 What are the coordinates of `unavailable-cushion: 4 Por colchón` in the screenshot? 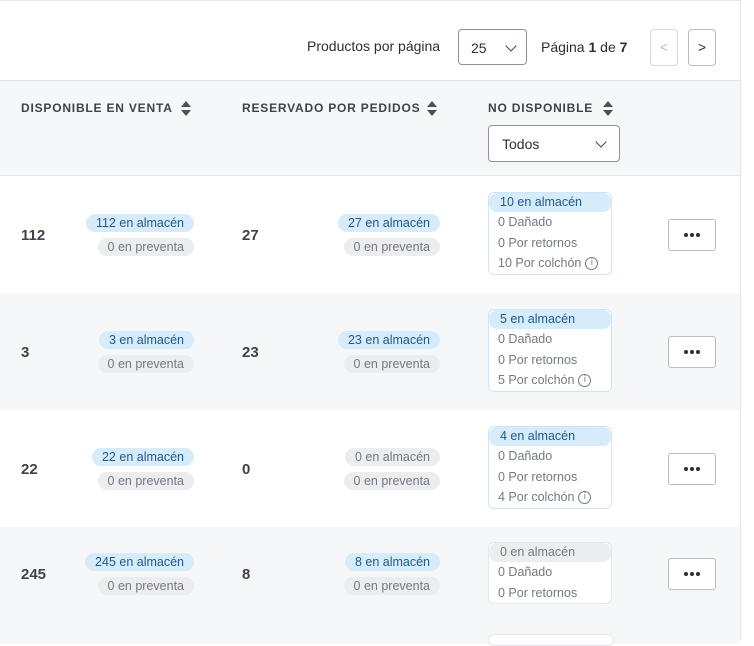 It's located at (536, 497).